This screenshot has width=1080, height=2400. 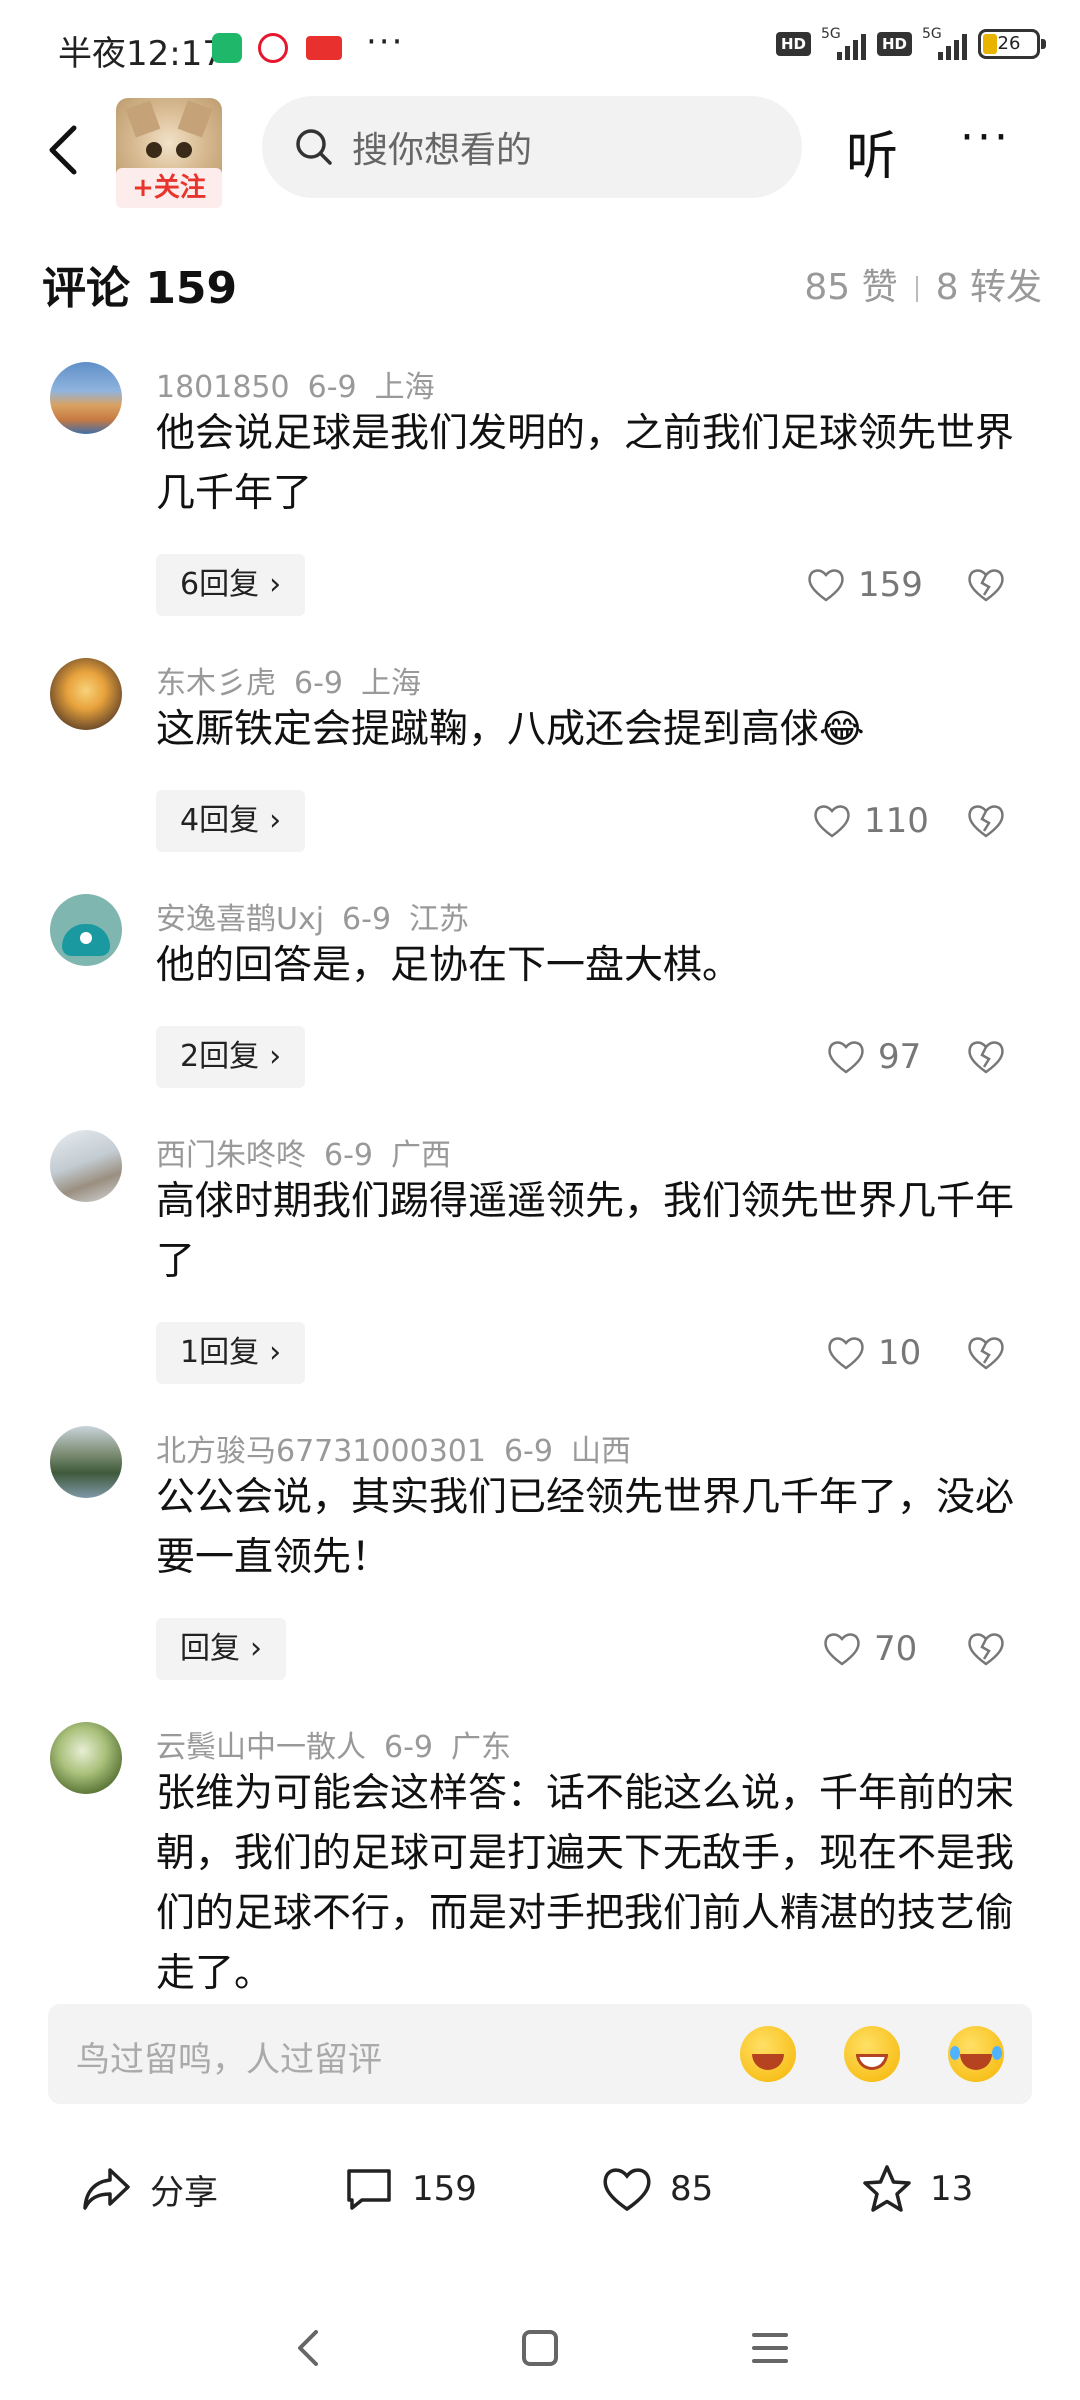 I want to click on star-icon, so click(x=887, y=2188).